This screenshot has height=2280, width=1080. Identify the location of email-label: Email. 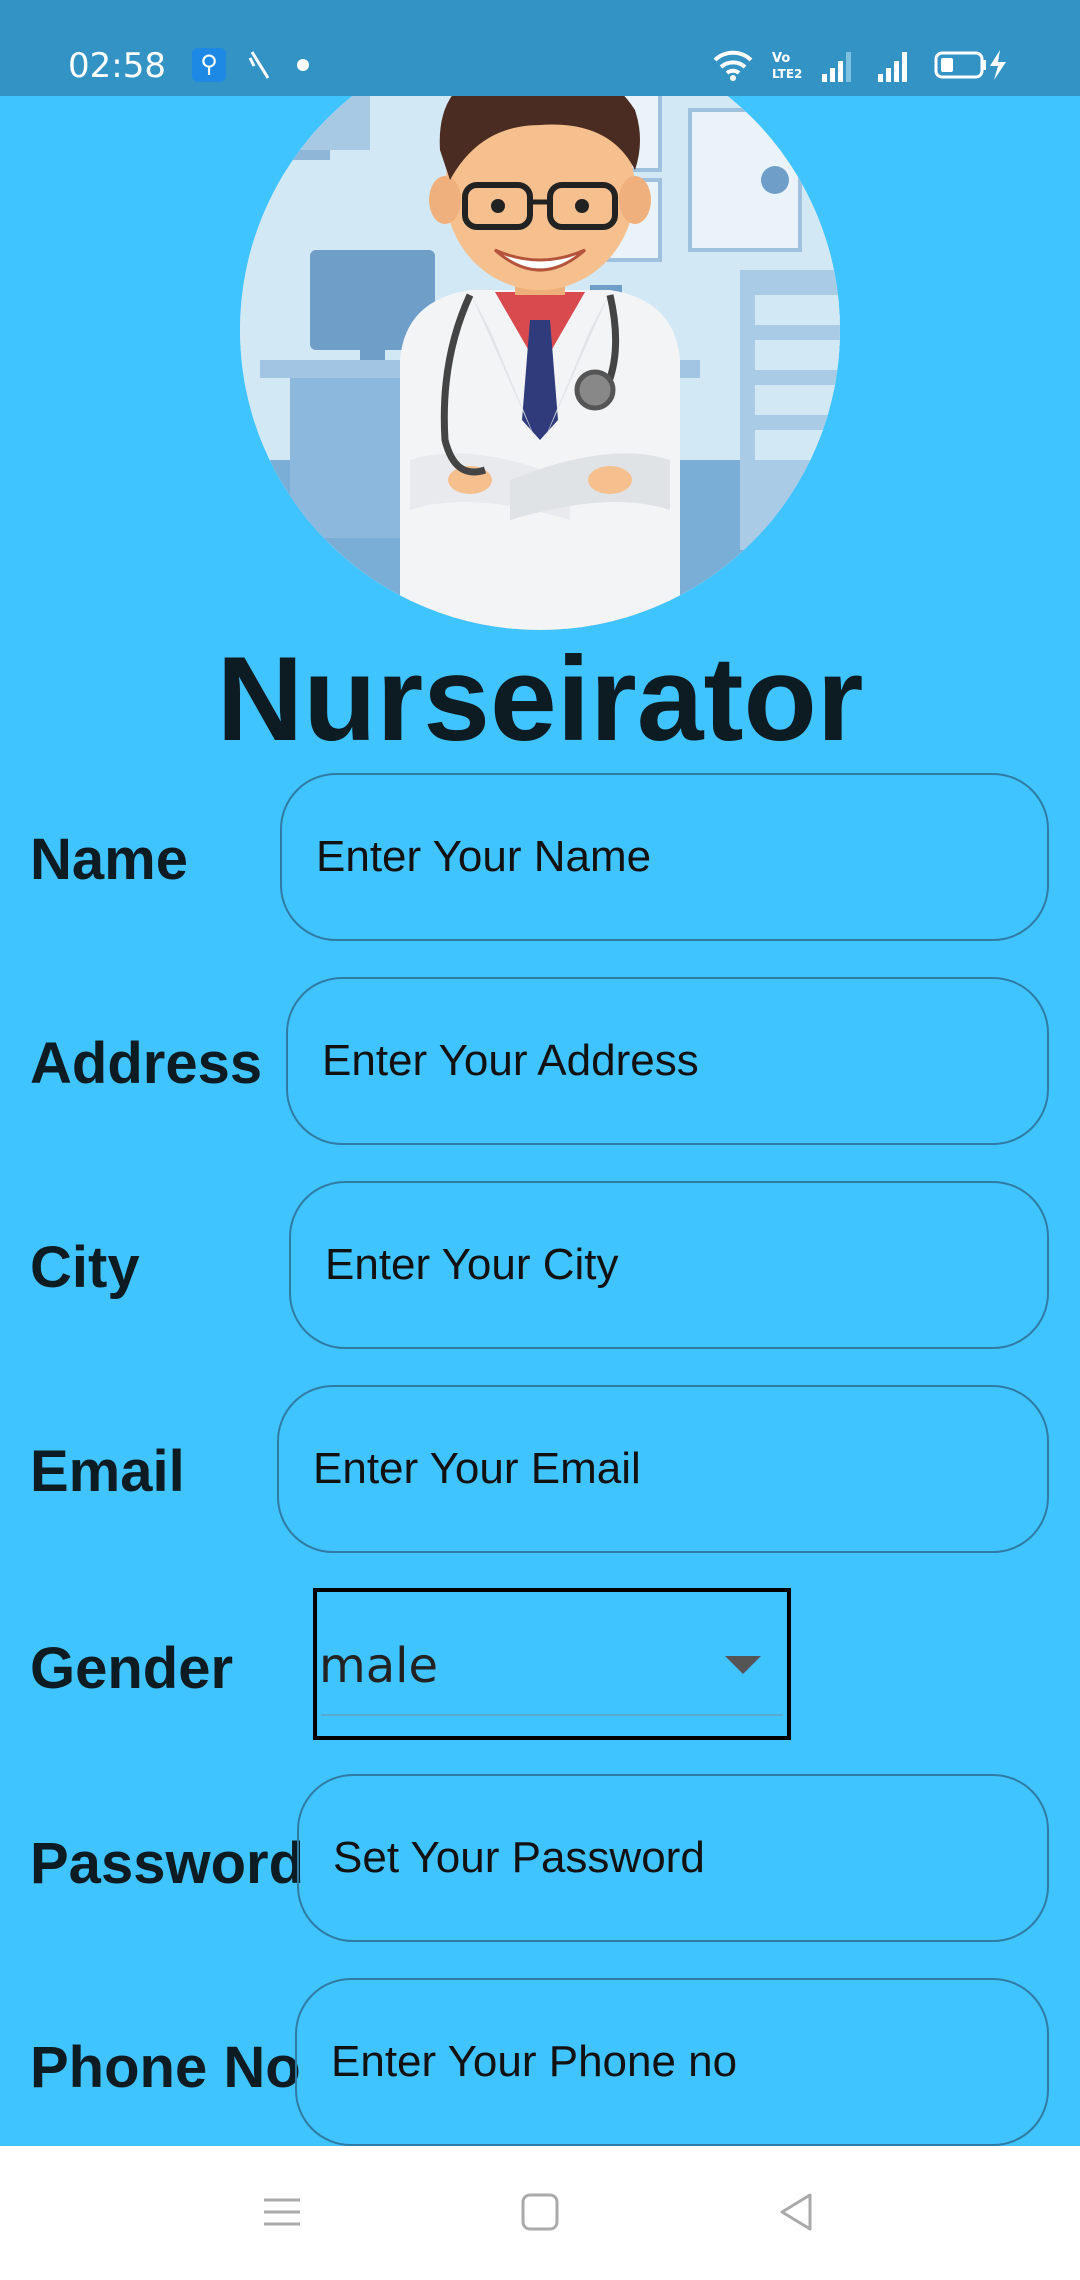
(107, 1471).